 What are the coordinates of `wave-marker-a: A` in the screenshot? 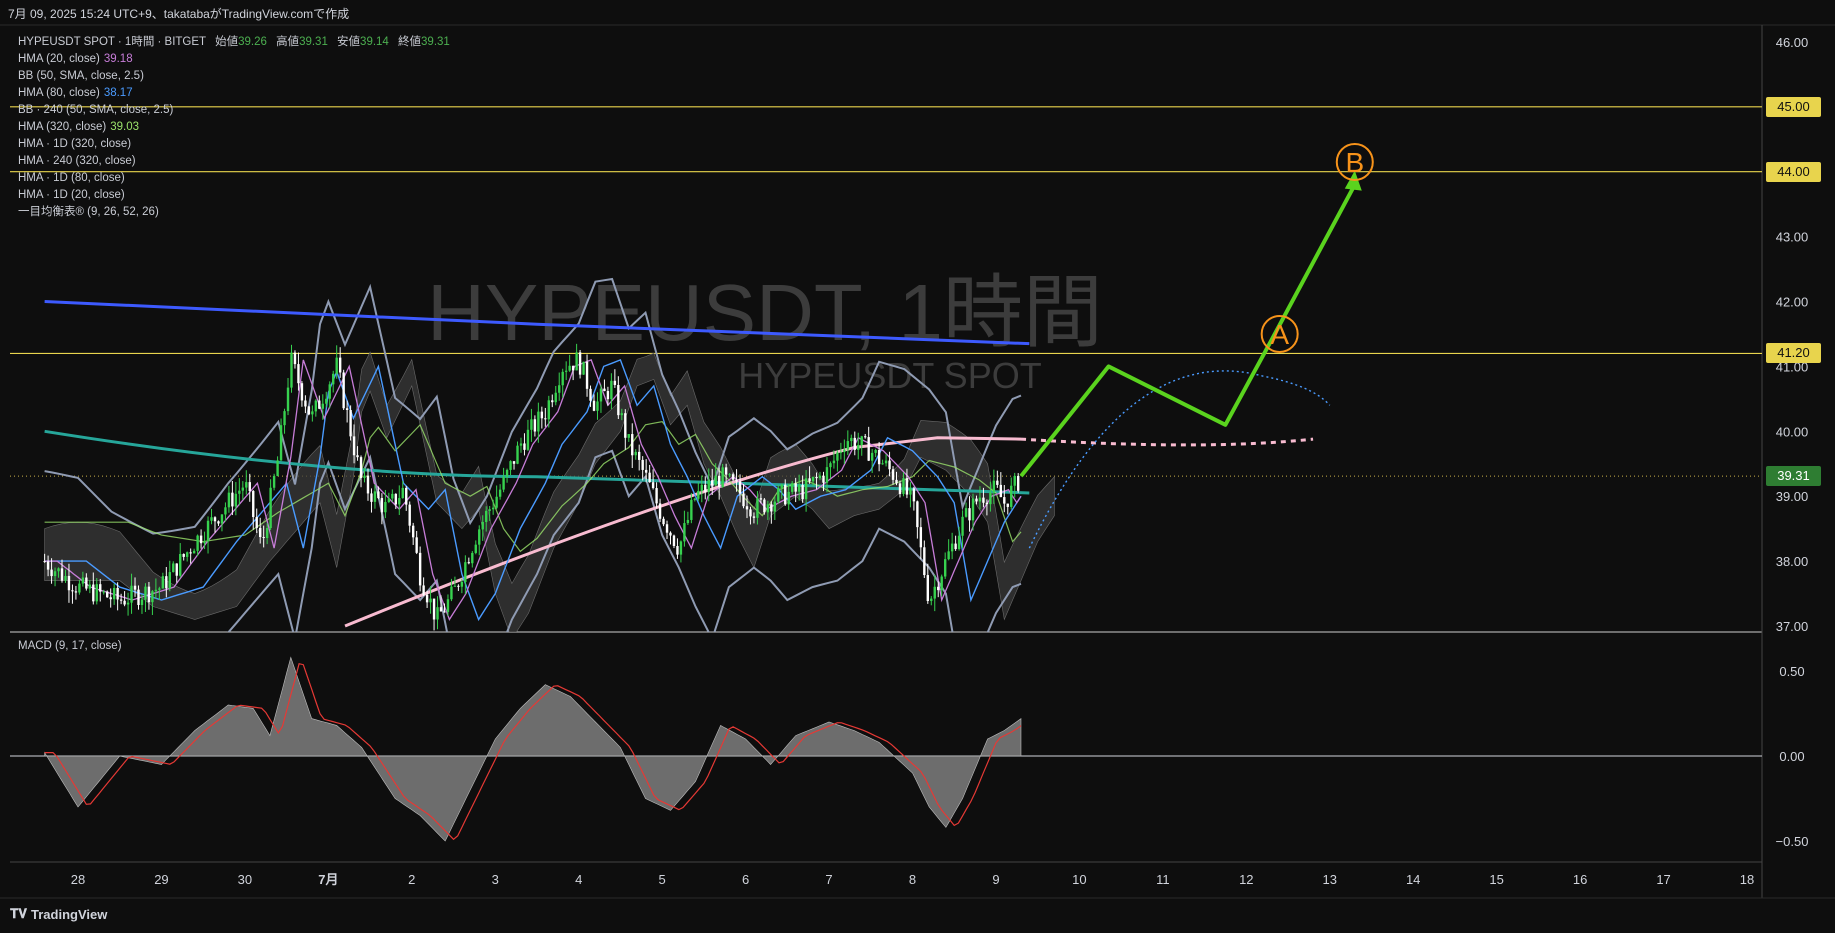 It's located at (1279, 333).